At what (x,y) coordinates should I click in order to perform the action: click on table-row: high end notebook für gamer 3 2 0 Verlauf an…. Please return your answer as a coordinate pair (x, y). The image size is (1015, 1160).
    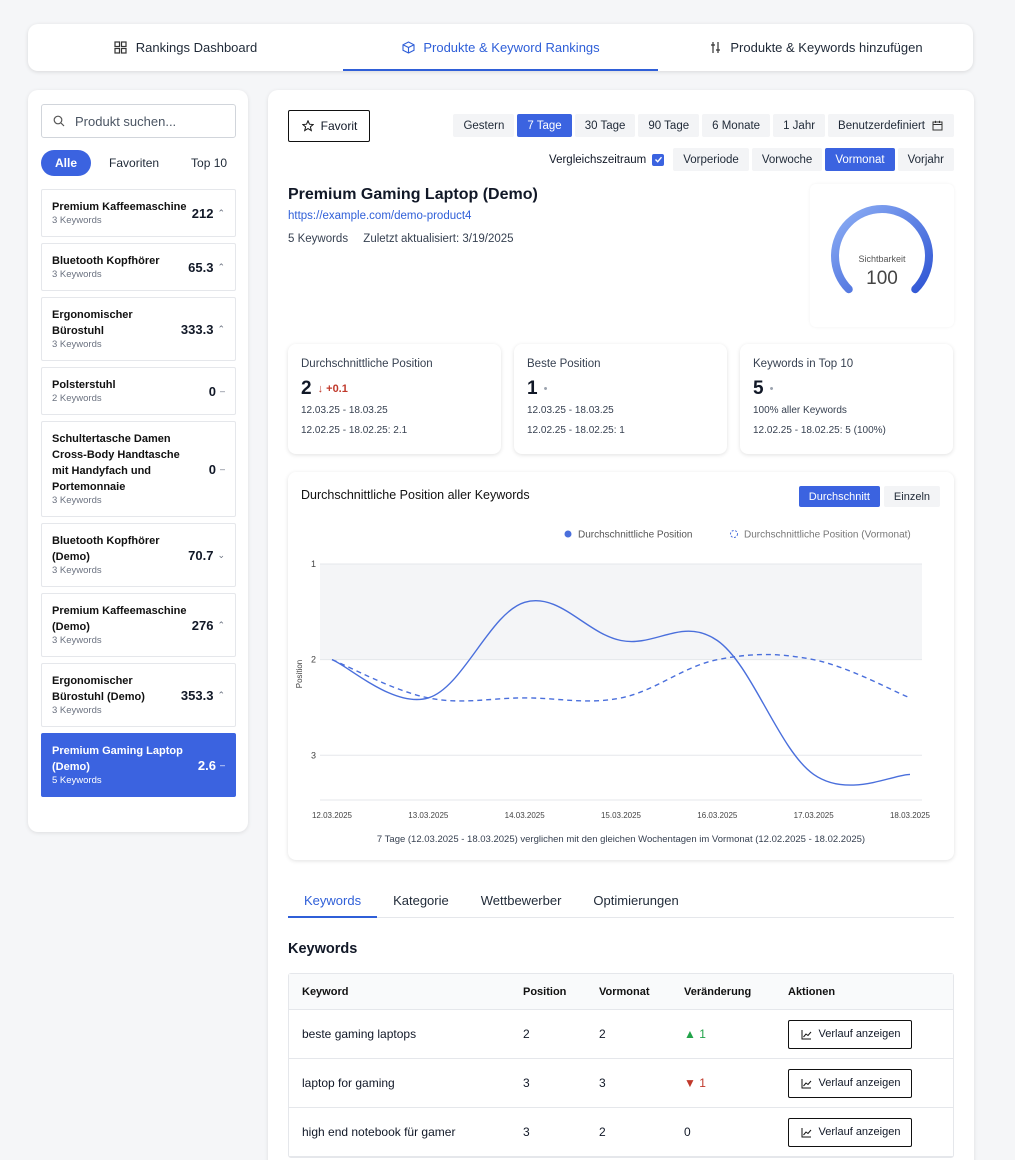
    Looking at the image, I should click on (621, 1132).